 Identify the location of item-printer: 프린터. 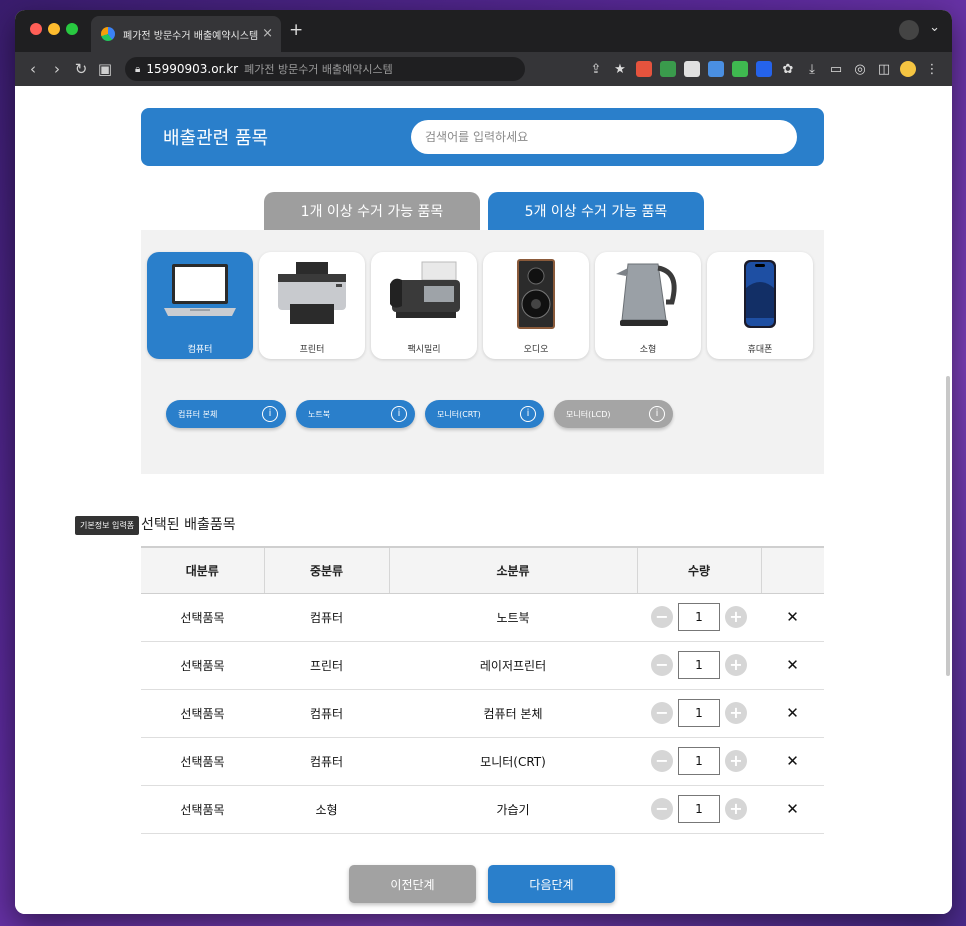
(312, 305).